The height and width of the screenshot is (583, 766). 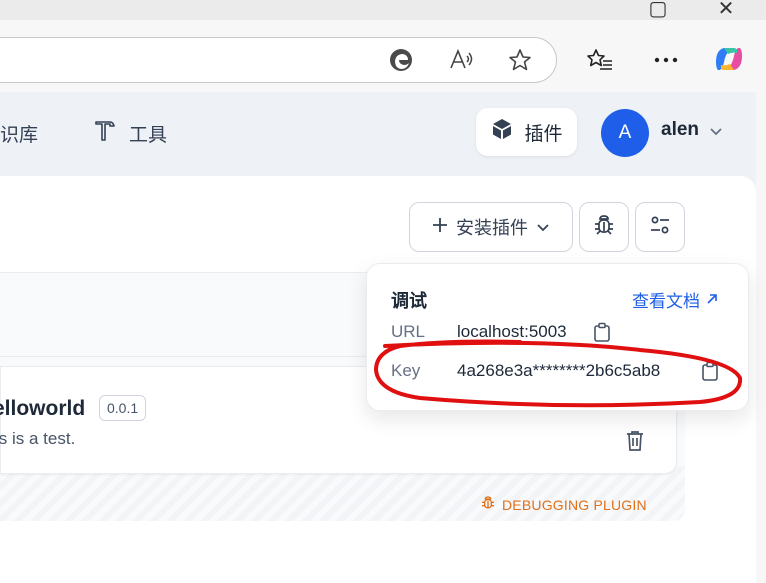 What do you see at coordinates (602, 334) in the screenshot?
I see `copy-url-icon` at bounding box center [602, 334].